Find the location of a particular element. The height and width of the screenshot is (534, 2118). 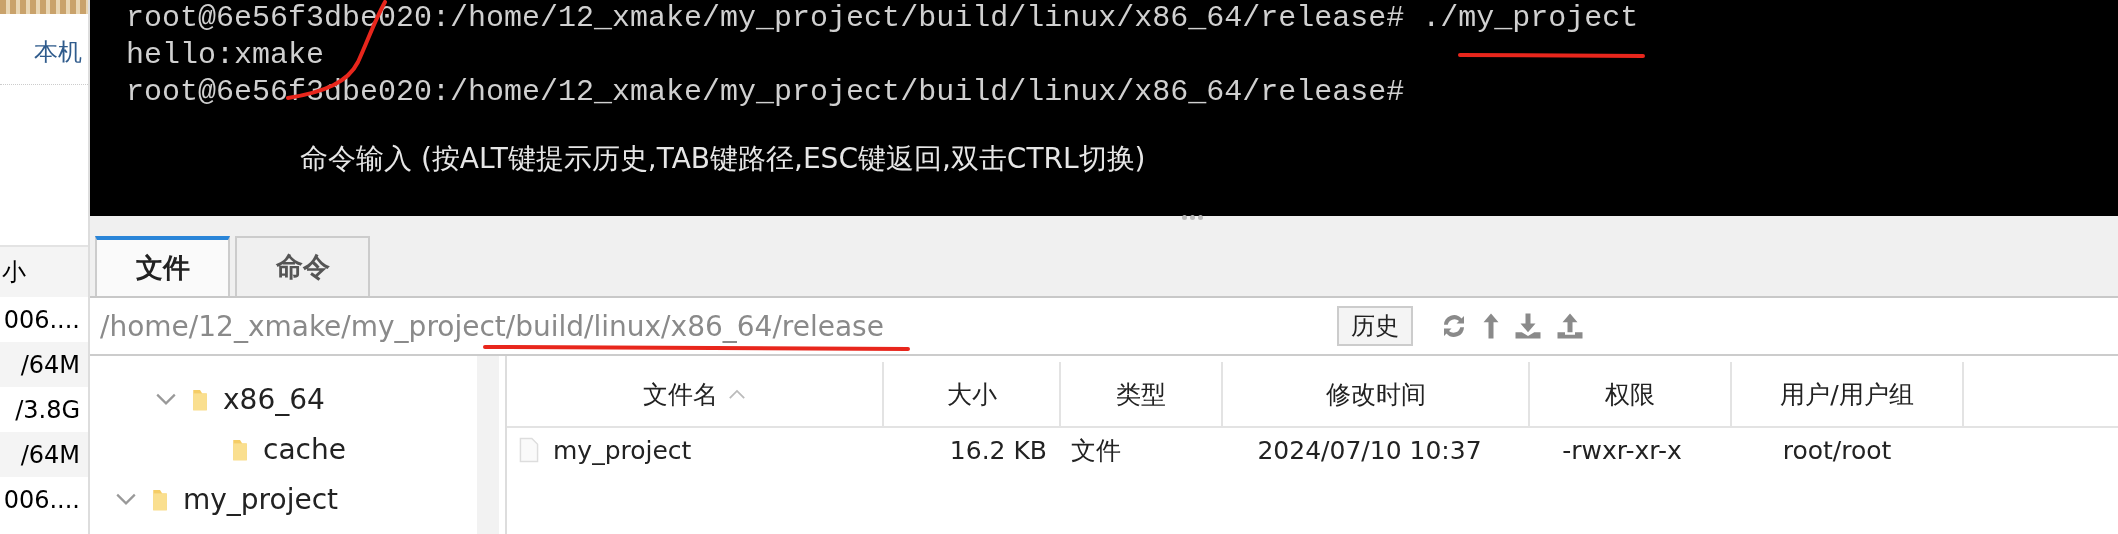

tree-item: cache is located at coordinates (304, 449).